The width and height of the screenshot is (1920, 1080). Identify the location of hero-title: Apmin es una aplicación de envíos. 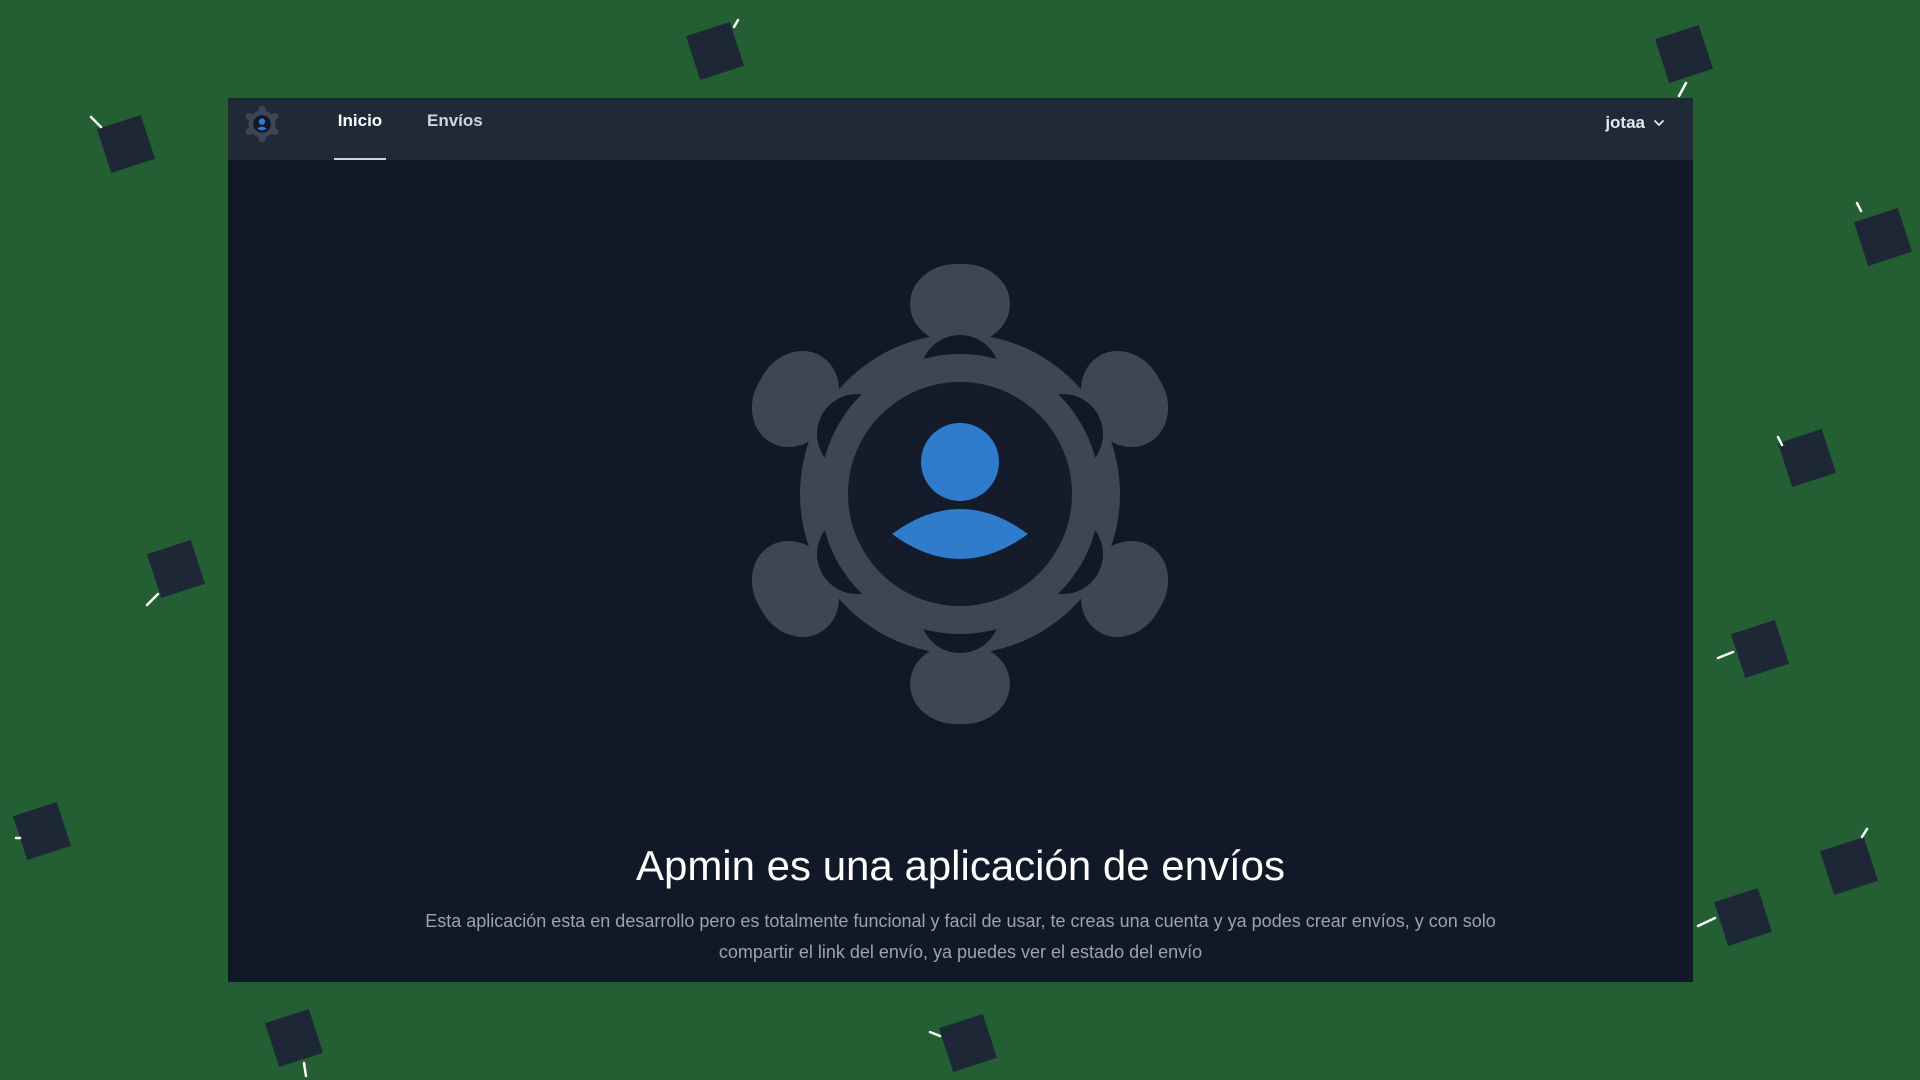
(960, 865).